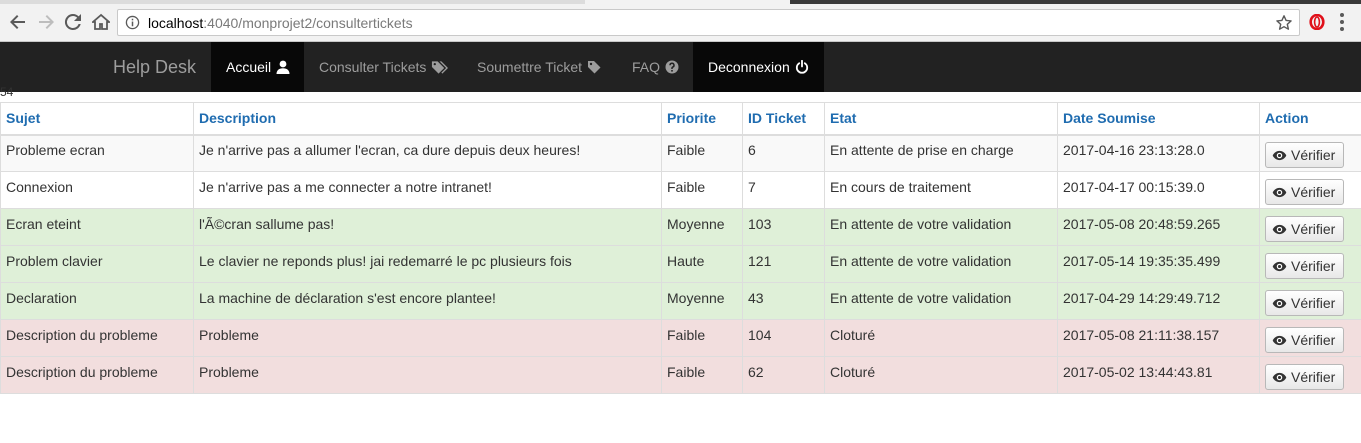  I want to click on forward-arrow-icon, so click(46, 22).